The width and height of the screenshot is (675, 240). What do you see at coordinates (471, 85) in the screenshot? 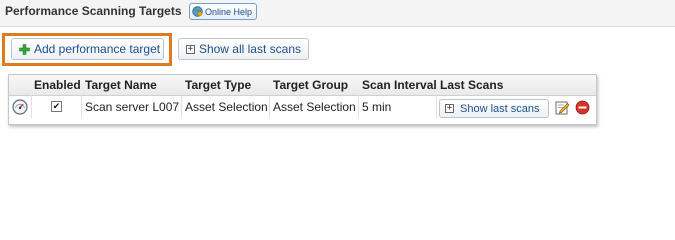
I see `column-header-last-scans: Last Scans` at bounding box center [471, 85].